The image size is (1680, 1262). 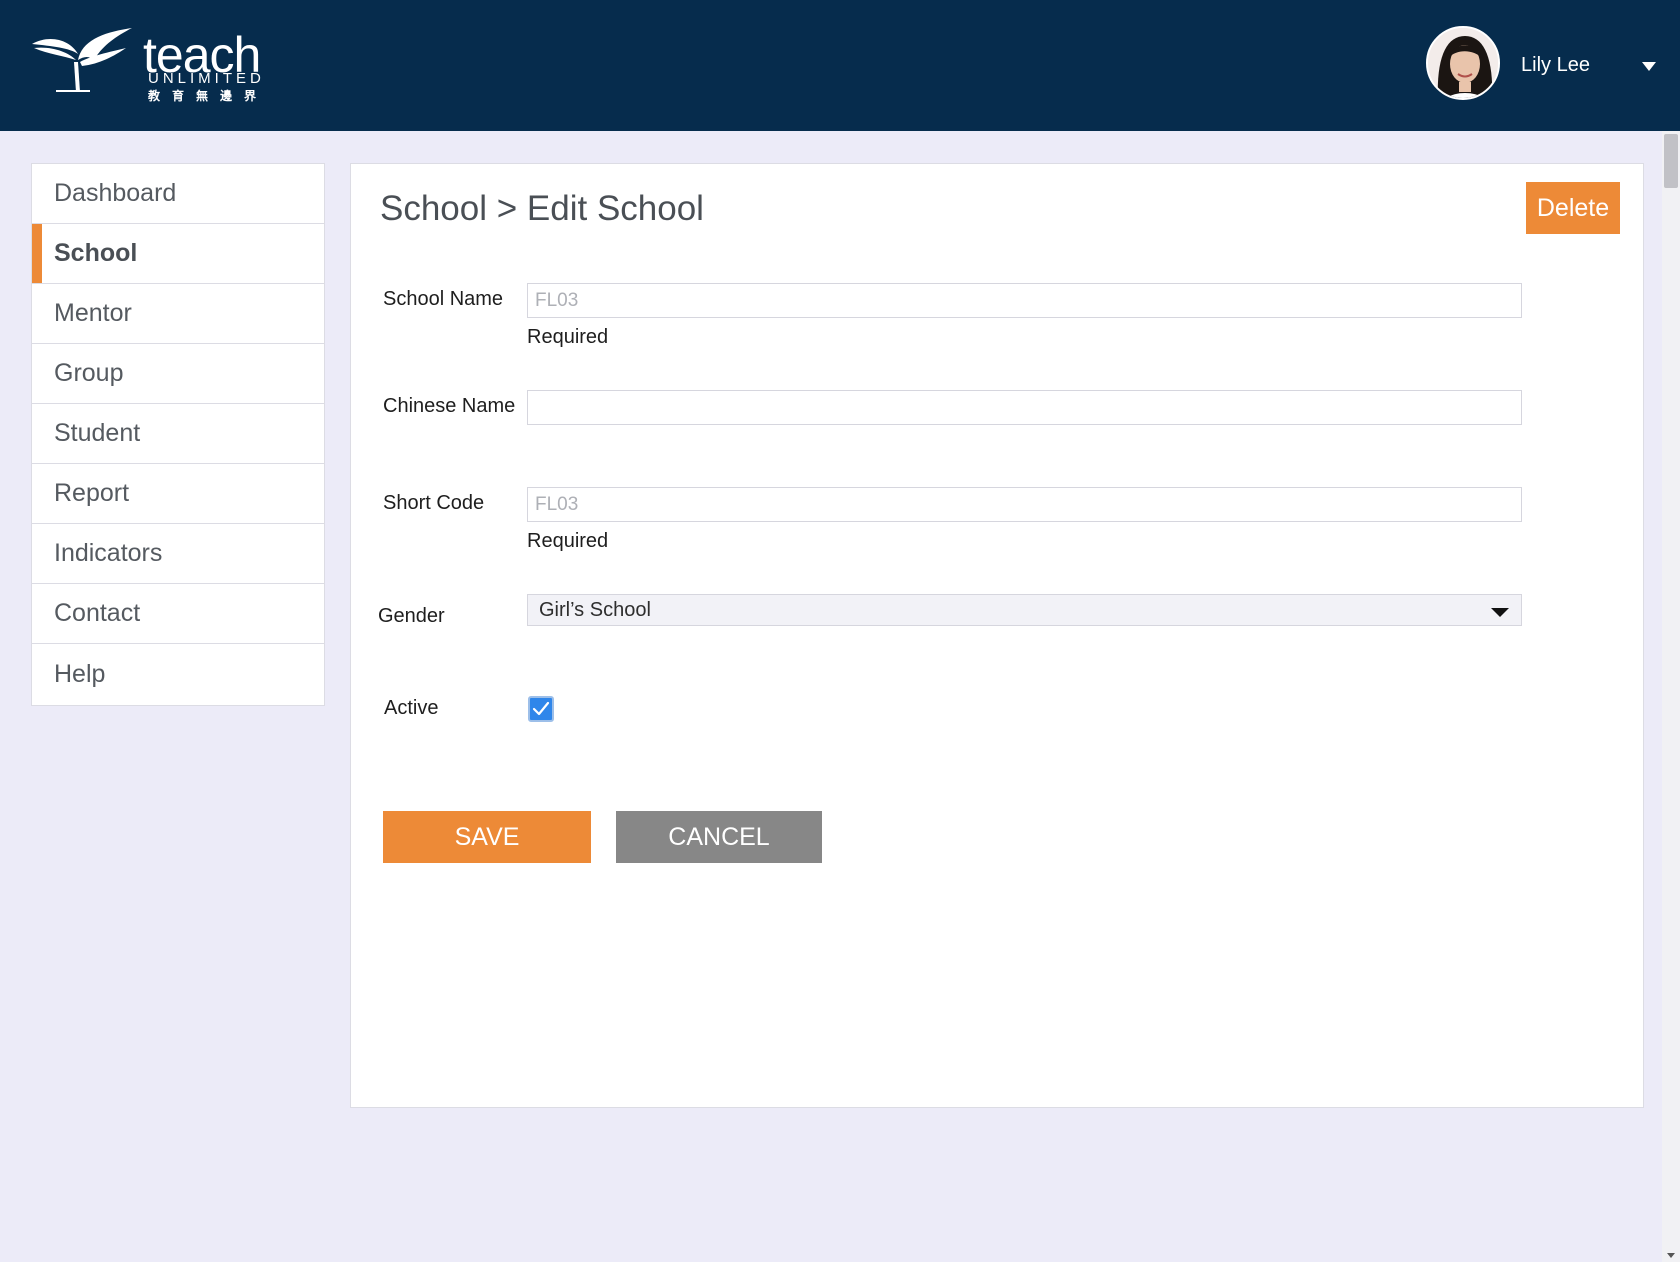 I want to click on gender-label: Gender, so click(x=411, y=616).